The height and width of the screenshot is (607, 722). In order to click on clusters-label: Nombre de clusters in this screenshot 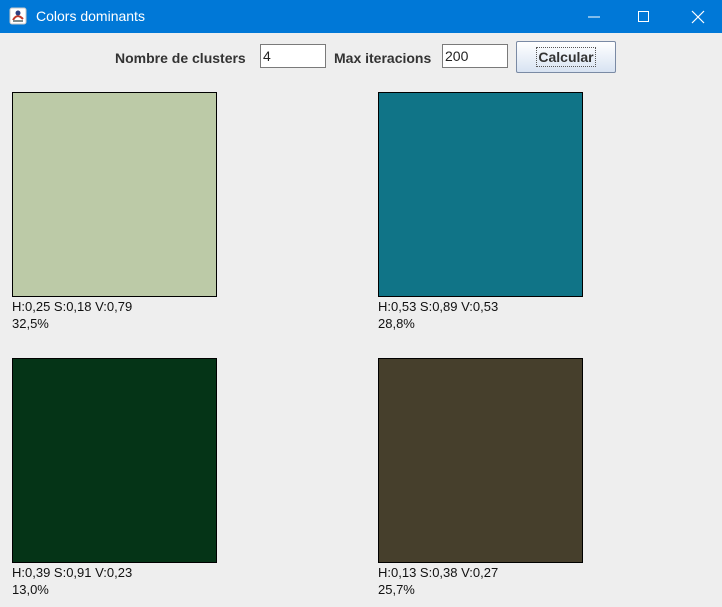, I will do `click(180, 58)`.